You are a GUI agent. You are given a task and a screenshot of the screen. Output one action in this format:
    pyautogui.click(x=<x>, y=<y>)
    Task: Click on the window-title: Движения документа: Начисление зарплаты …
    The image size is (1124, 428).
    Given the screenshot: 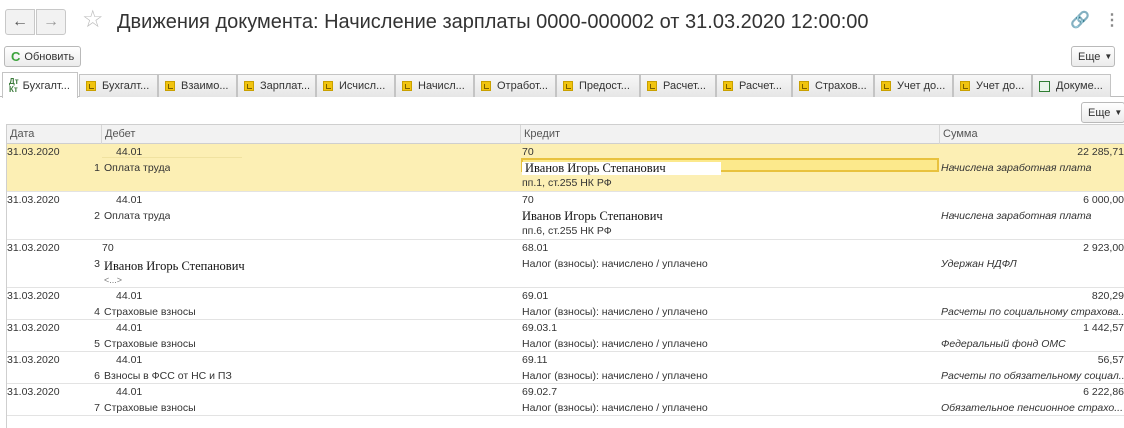 What is the action you would take?
    pyautogui.click(x=493, y=22)
    